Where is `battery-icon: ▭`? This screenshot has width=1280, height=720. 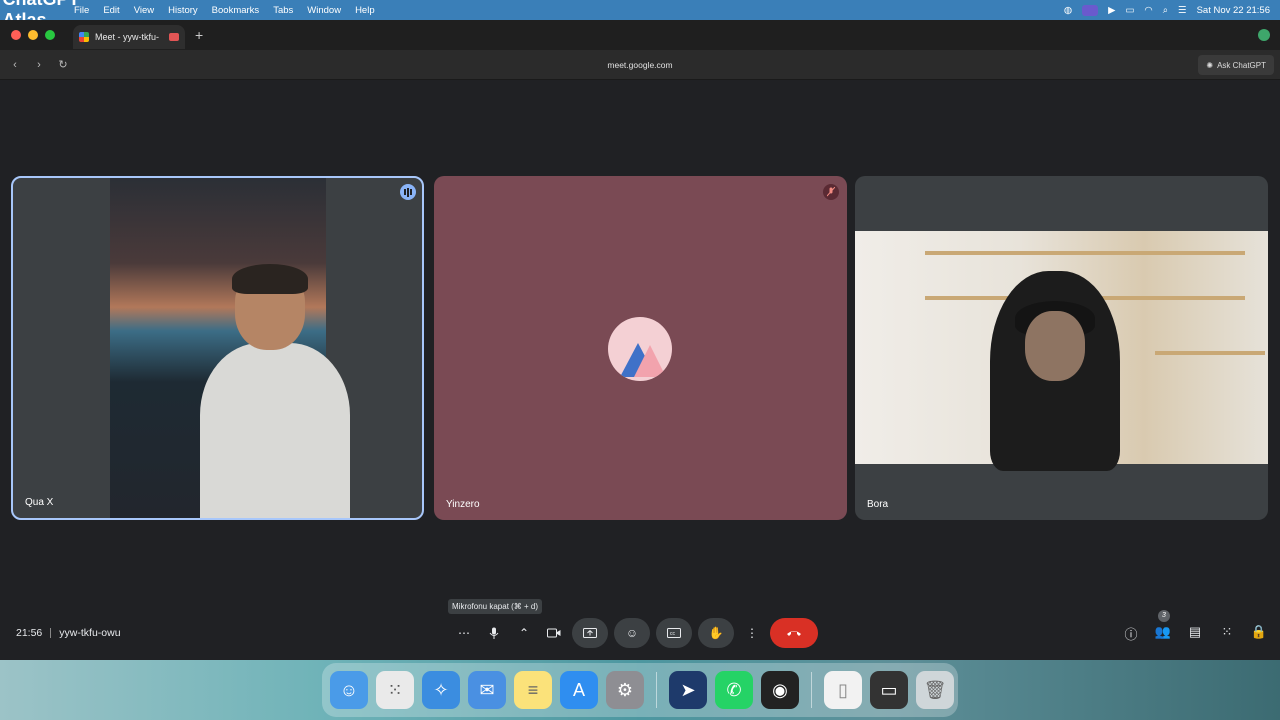 battery-icon: ▭ is located at coordinates (1129, 10).